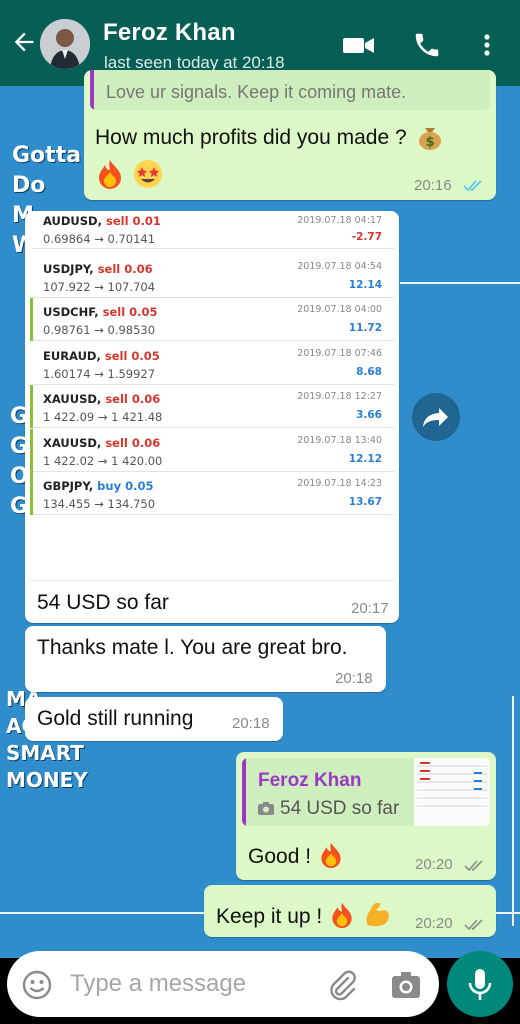 The width and height of the screenshot is (520, 1024). I want to click on trade-date: 2019.07.18 12:27, so click(339, 396).